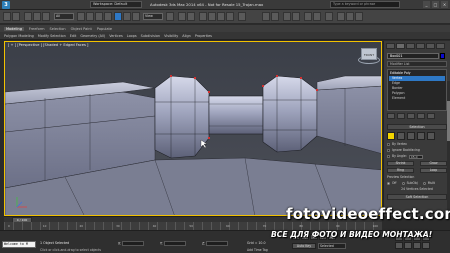 Image resolution: width=450 pixels, height=253 pixels. Describe the element at coordinates (37, 29) in the screenshot. I see `ribbon-tab-freeform: Freeform` at that location.